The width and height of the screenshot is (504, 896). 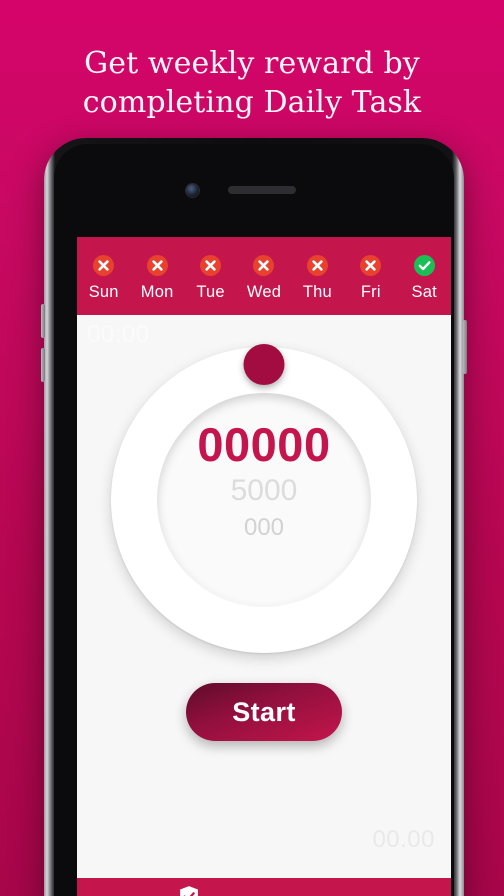 I want to click on elapsed-time-top-left: 00:00, so click(x=118, y=334).